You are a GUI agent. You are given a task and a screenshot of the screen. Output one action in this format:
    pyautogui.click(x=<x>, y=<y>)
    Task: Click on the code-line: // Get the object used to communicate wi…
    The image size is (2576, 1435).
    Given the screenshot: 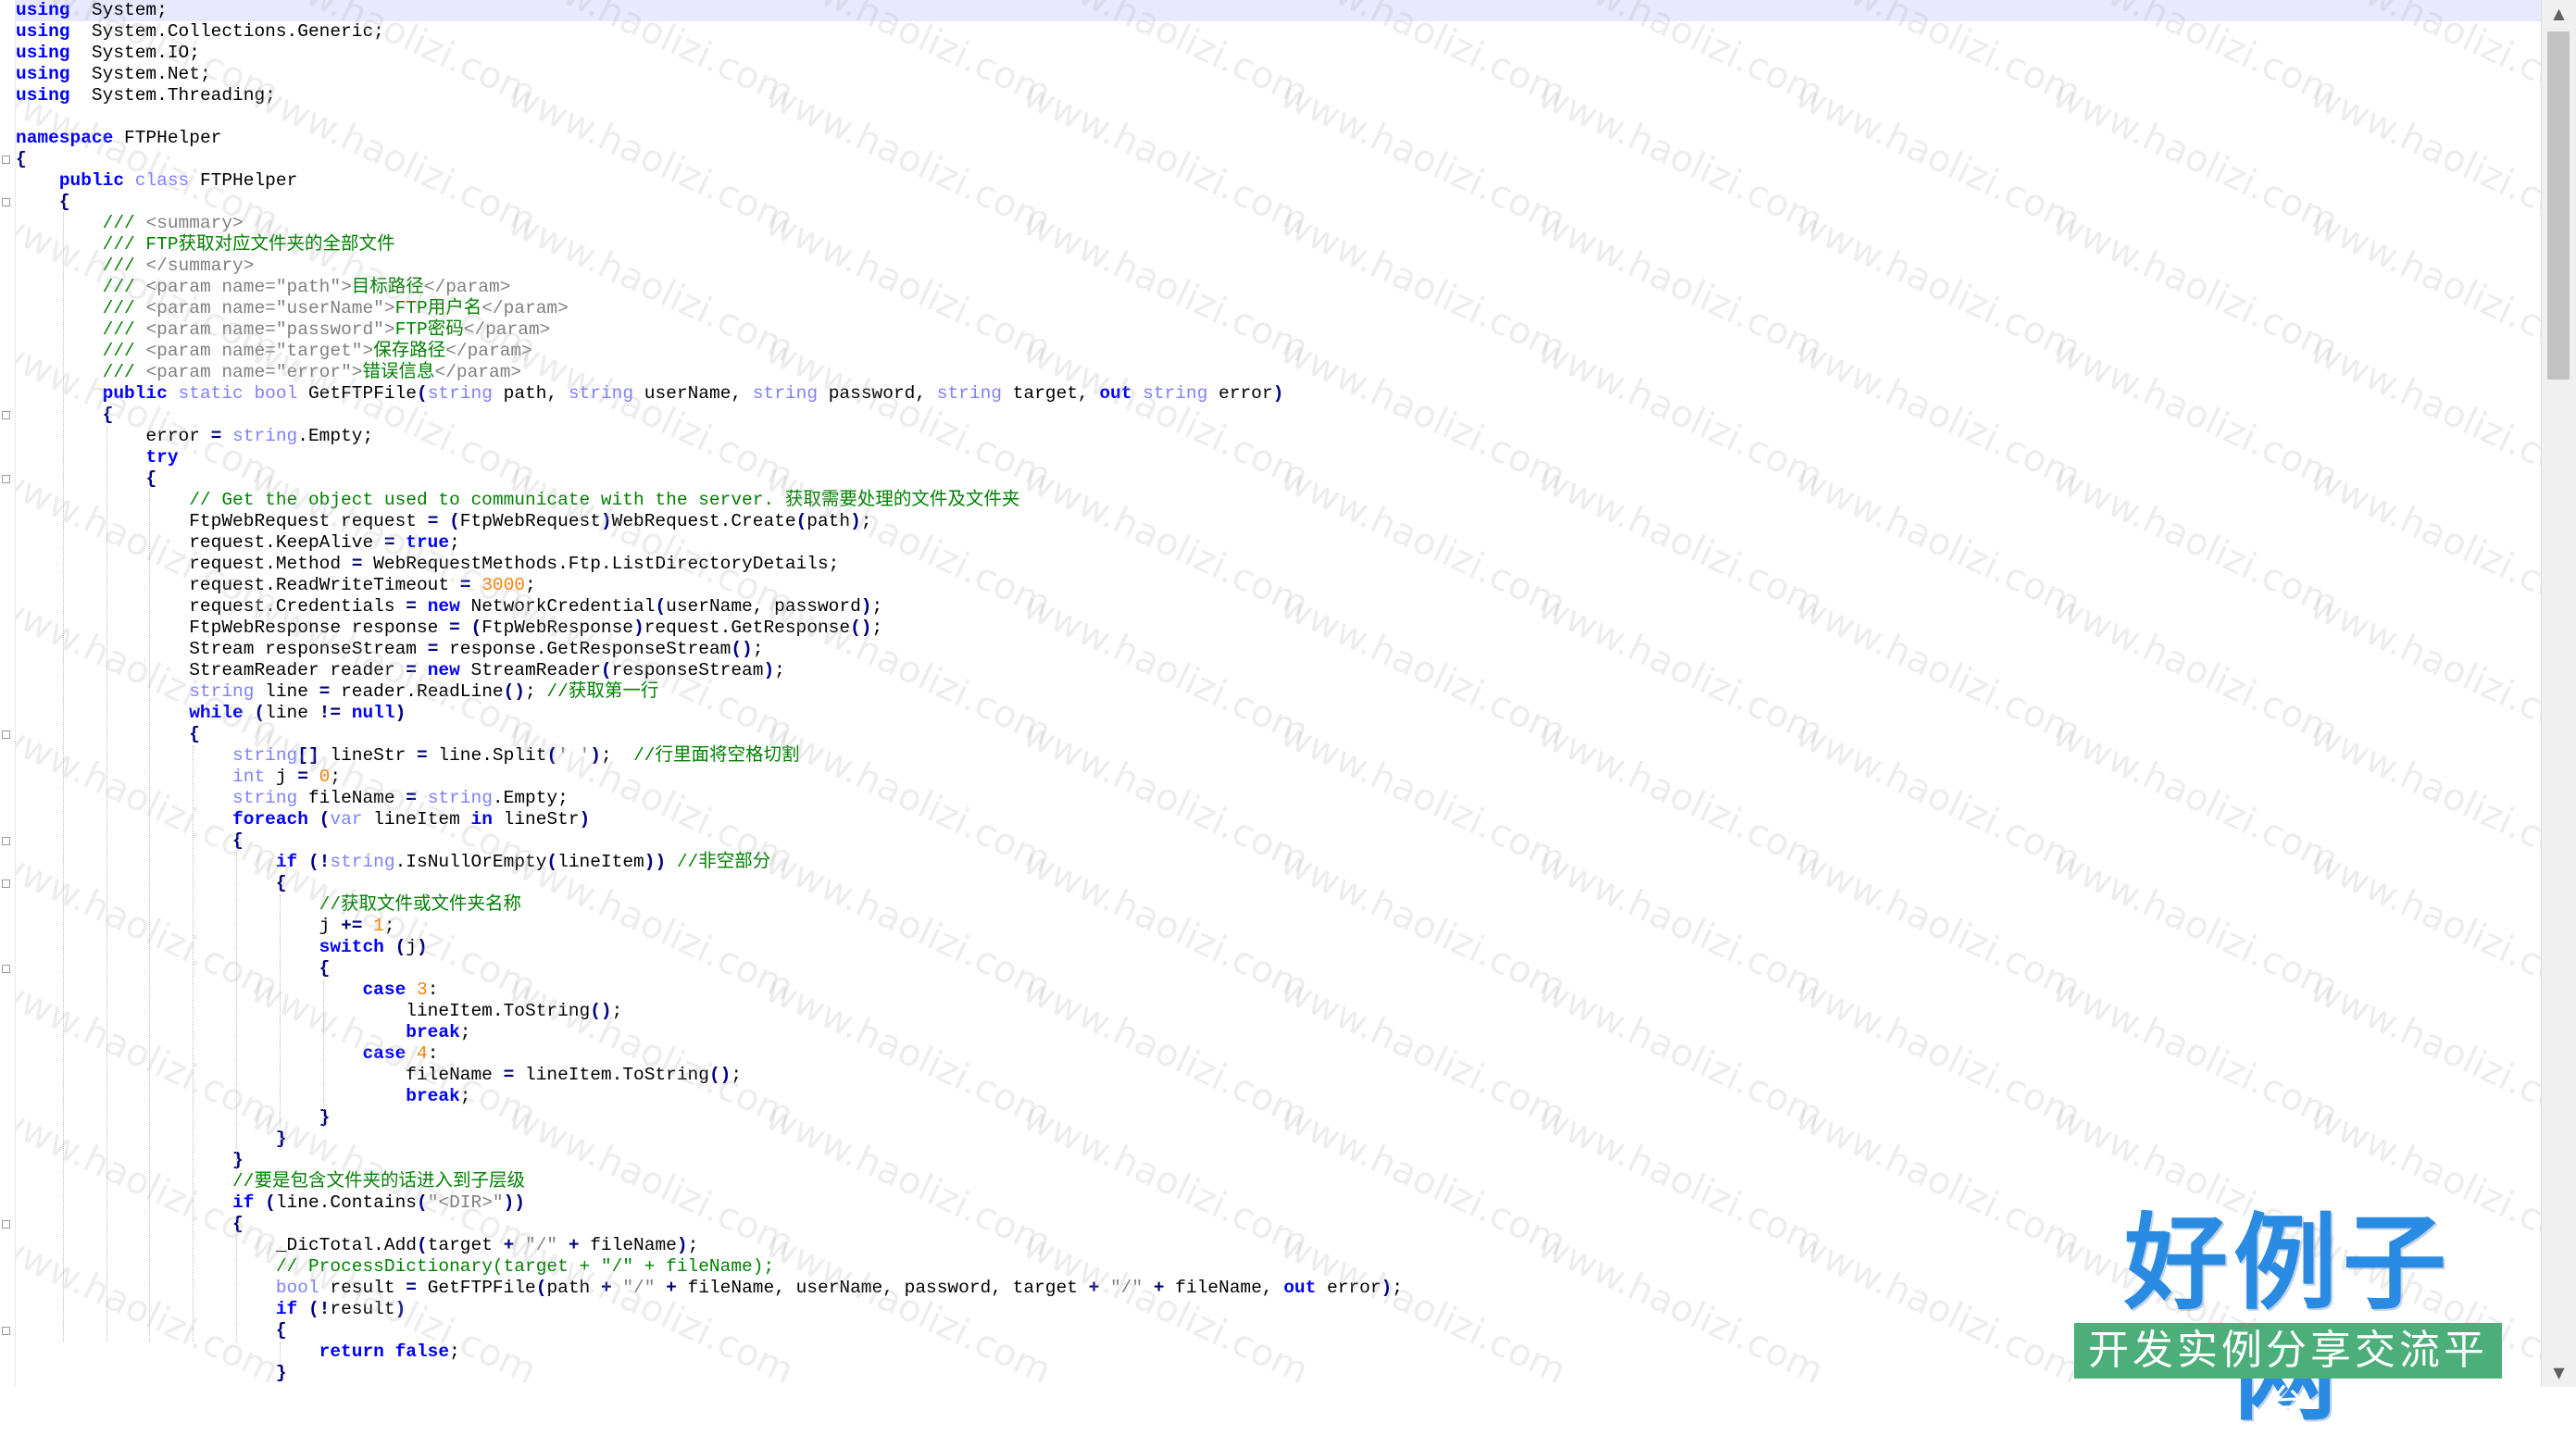 What is the action you would take?
    pyautogui.click(x=1279, y=500)
    